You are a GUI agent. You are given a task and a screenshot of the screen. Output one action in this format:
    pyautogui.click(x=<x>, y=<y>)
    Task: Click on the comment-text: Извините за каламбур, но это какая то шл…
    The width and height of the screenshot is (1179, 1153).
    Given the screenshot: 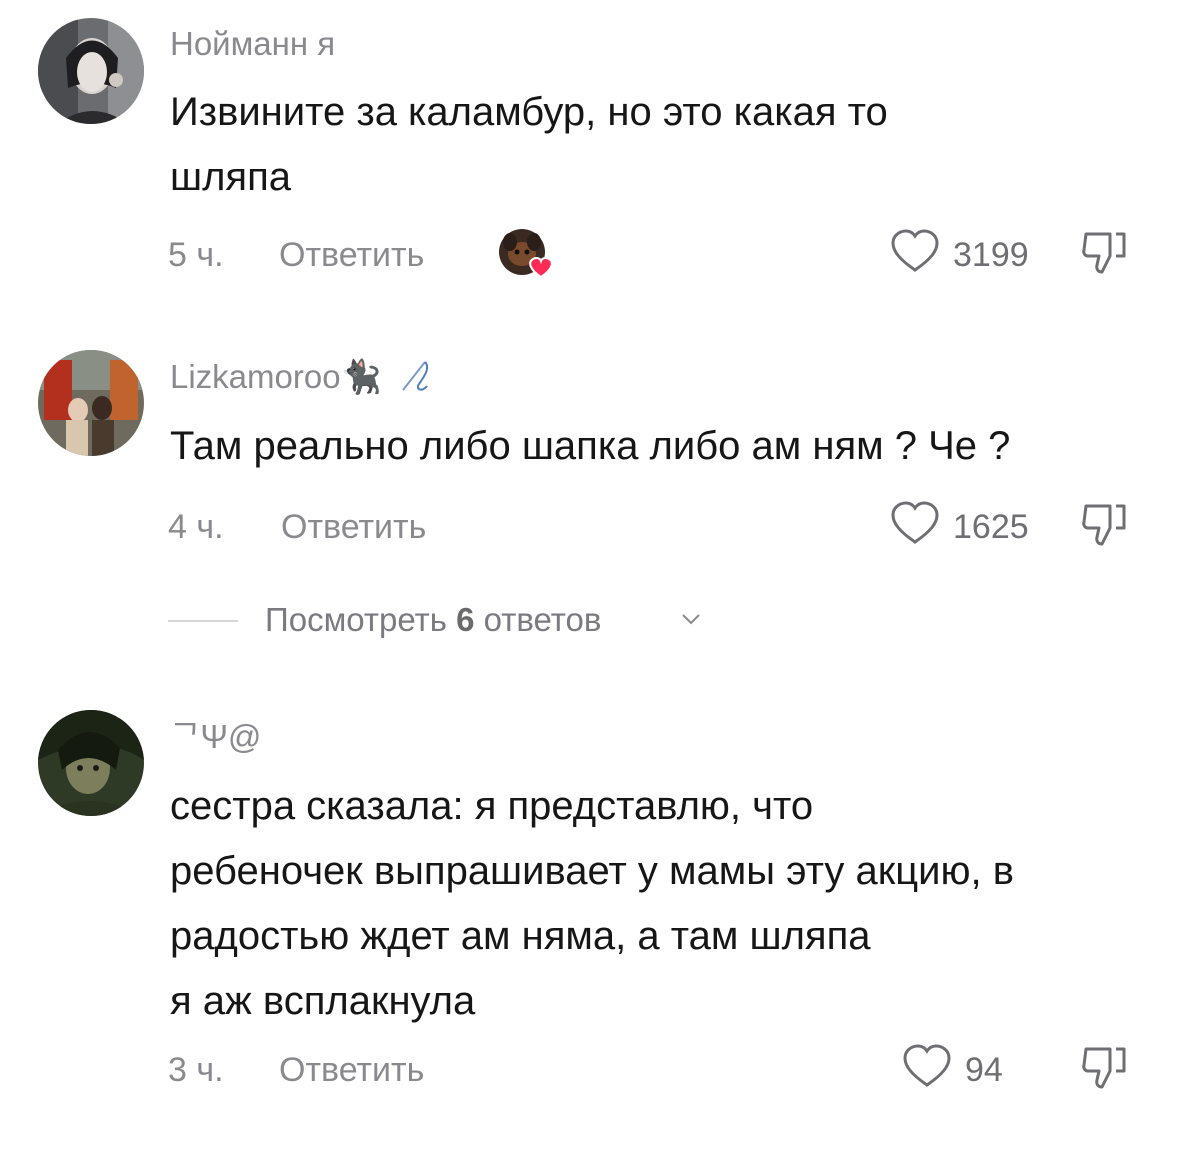 What is the action you would take?
    pyautogui.click(x=657, y=145)
    